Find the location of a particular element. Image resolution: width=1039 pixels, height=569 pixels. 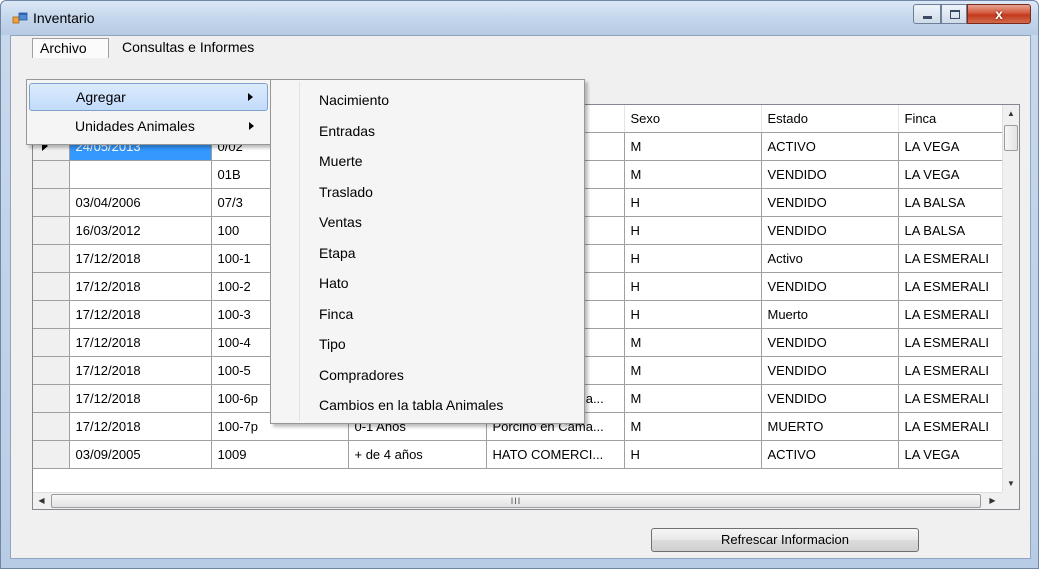

table-cell: 1009 is located at coordinates (280, 454).